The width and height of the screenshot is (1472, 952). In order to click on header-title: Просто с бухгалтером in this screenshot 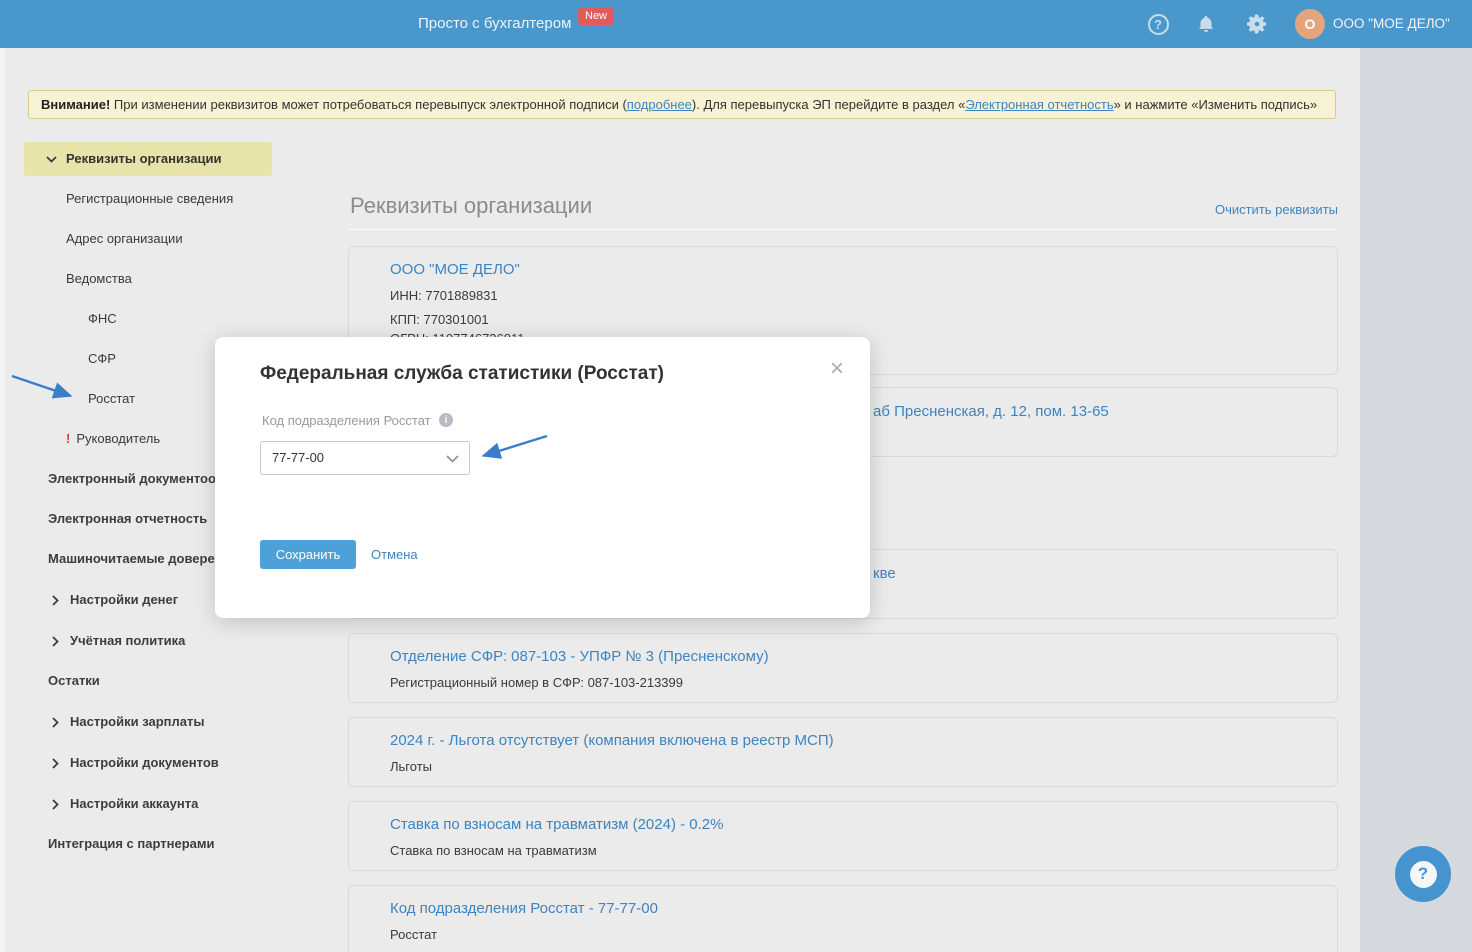, I will do `click(495, 23)`.